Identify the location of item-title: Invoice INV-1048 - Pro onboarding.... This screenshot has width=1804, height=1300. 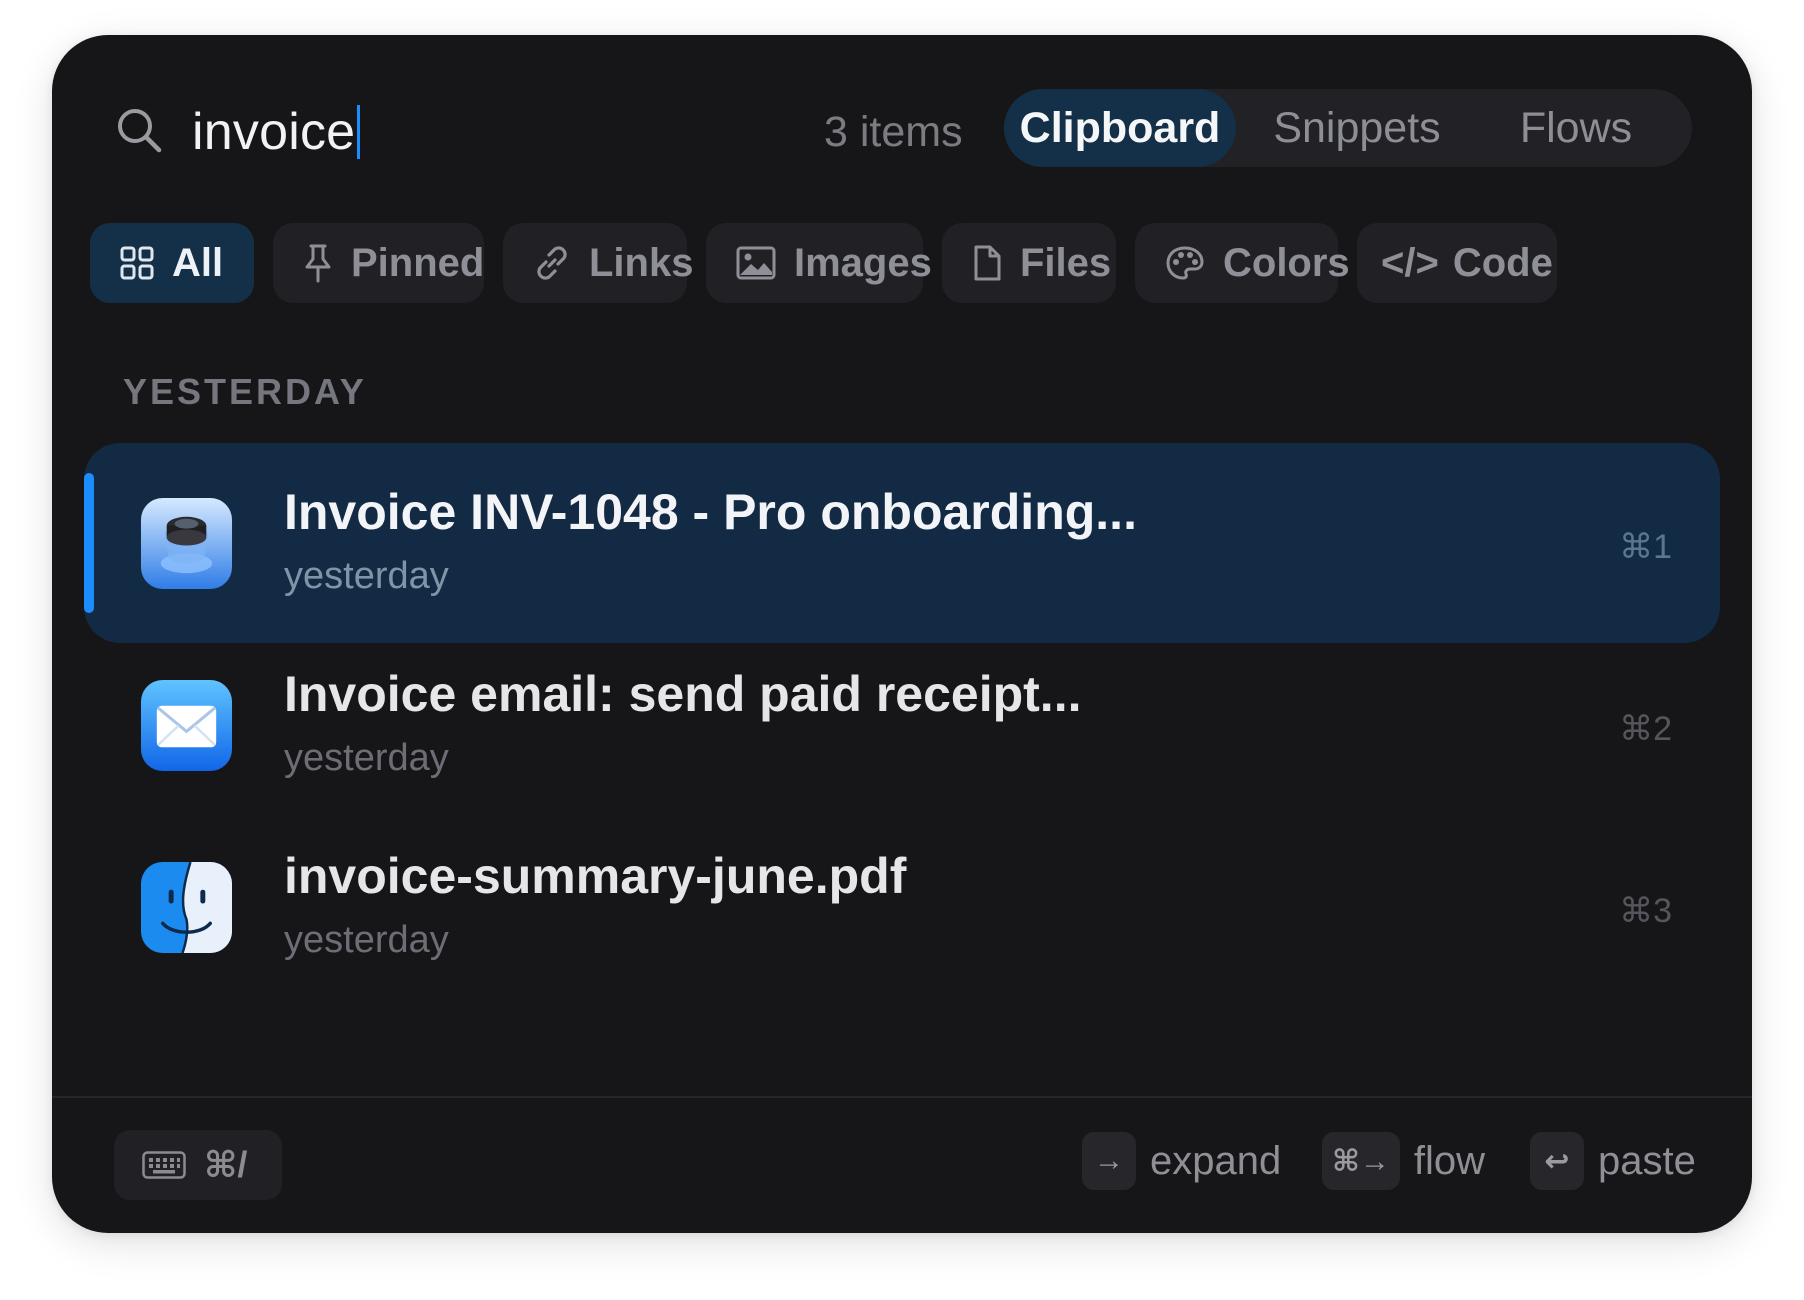
(710, 512).